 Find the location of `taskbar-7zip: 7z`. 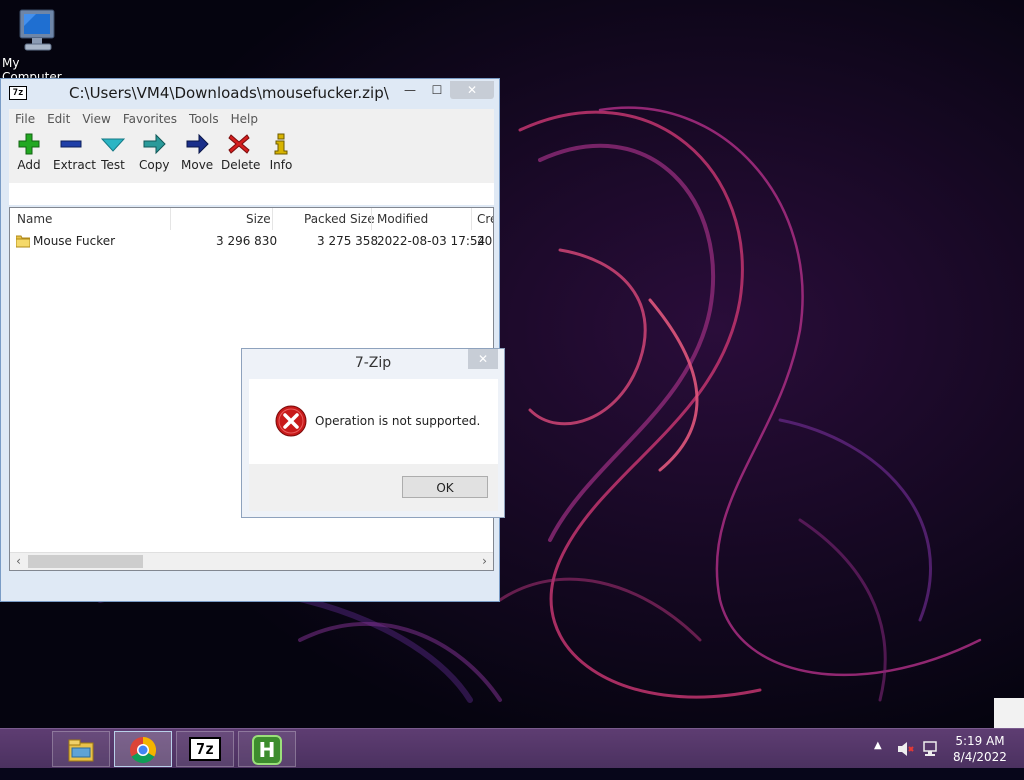

taskbar-7zip: 7z is located at coordinates (205, 749).